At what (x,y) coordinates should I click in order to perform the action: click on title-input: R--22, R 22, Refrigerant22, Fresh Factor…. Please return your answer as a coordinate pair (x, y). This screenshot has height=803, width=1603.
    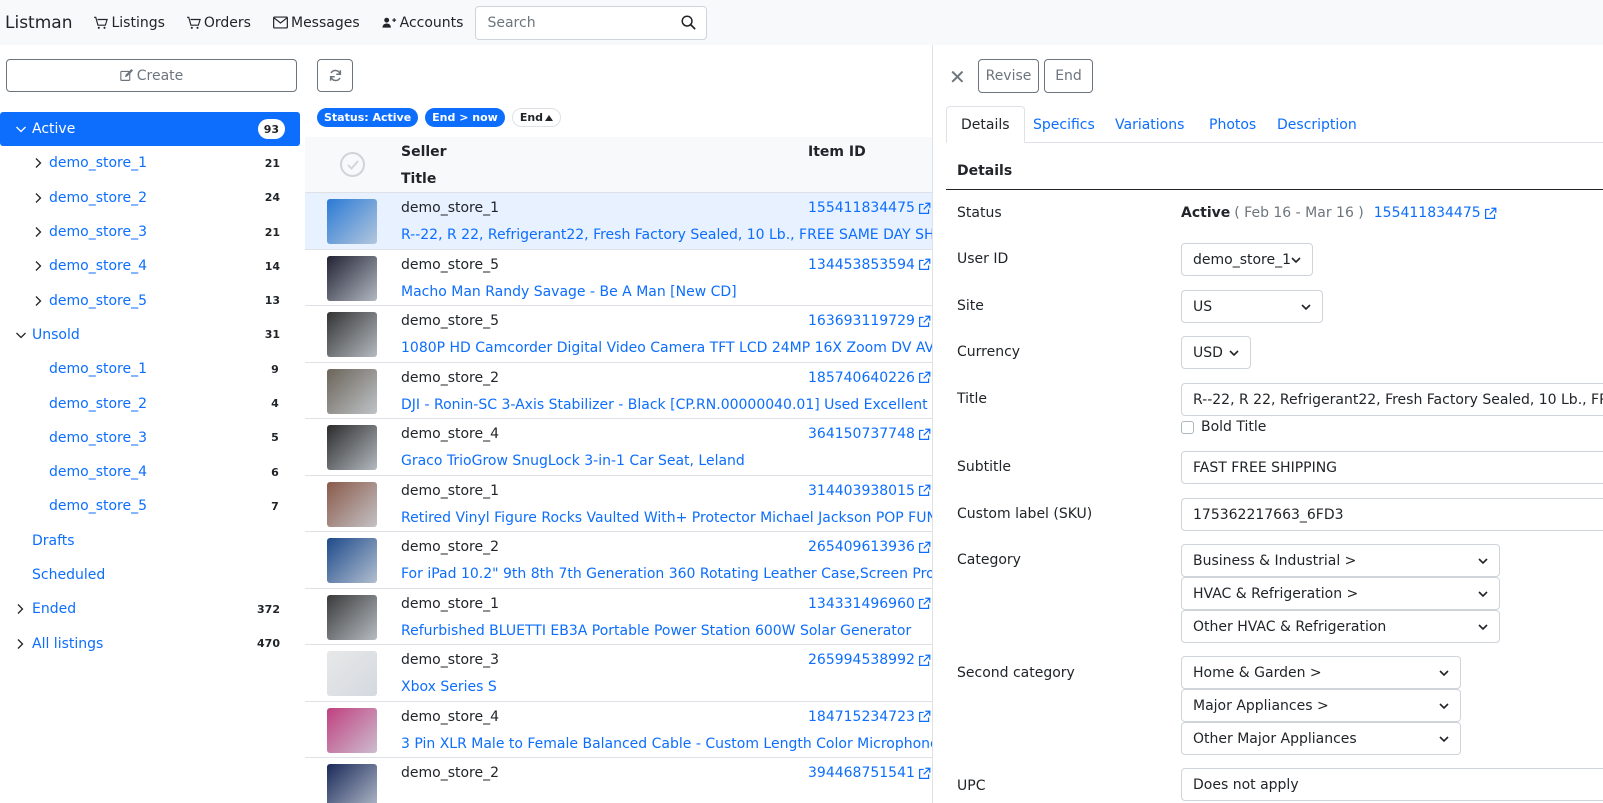
    Looking at the image, I should click on (1392, 399).